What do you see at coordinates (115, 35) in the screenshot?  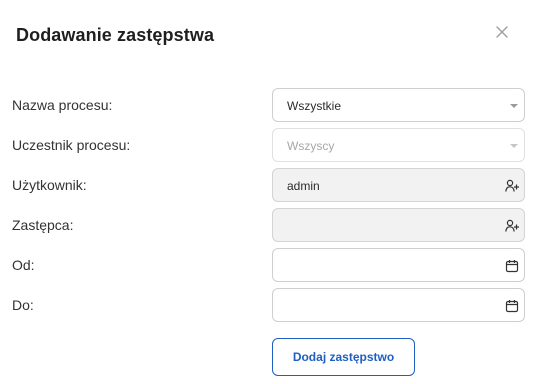 I see `dialog-title: Dodawanie zastępstwa` at bounding box center [115, 35].